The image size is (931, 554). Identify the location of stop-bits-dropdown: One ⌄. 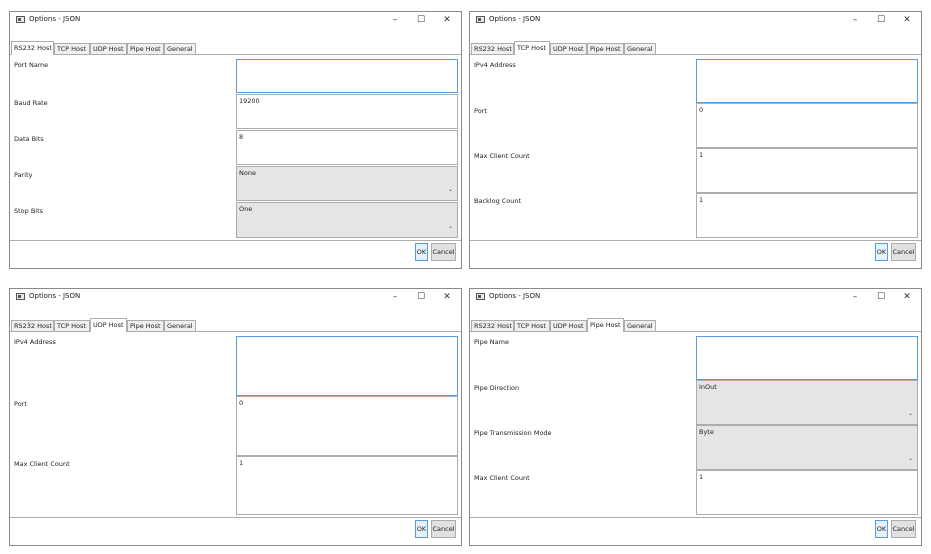
(347, 220).